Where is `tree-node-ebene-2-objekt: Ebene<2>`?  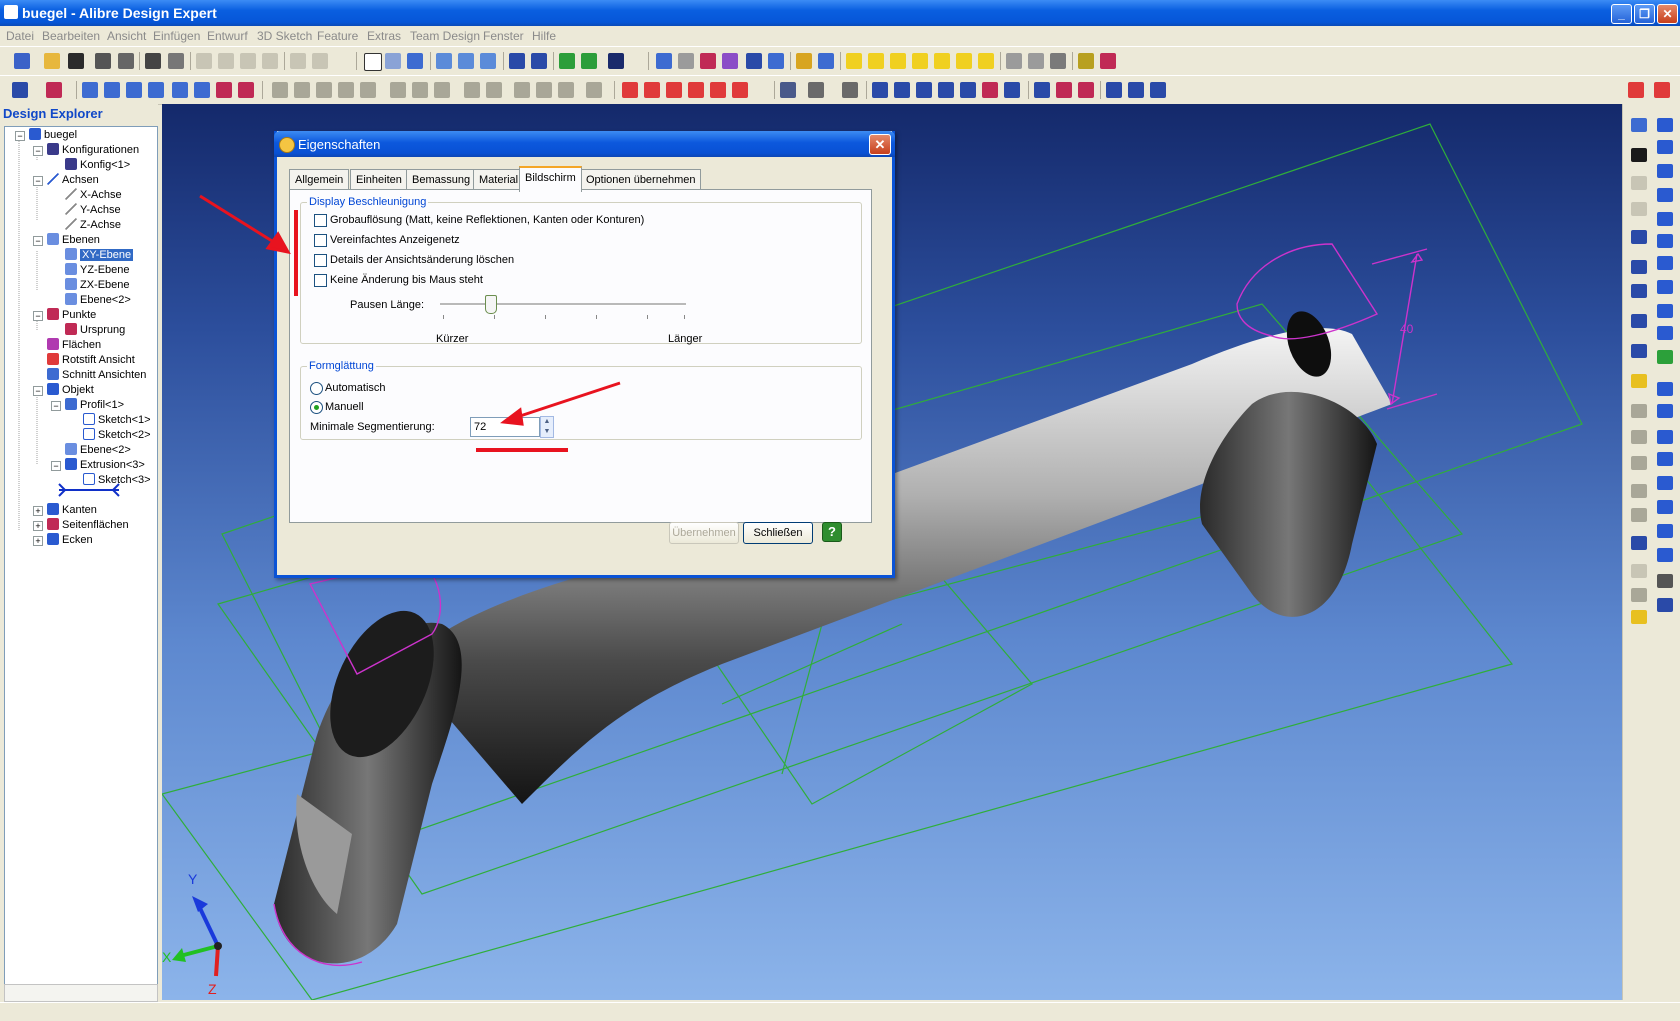
tree-node-ebene-2-objekt: Ebene<2> is located at coordinates (98, 450).